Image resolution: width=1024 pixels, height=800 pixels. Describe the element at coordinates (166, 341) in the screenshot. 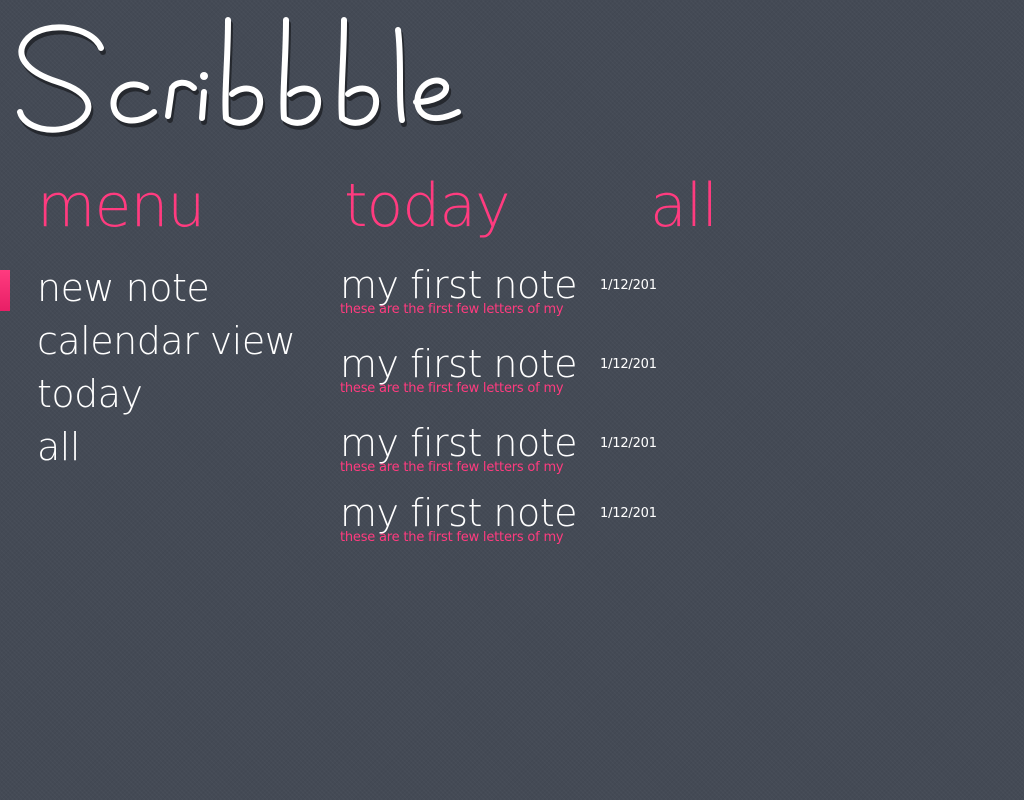

I see `menu-item-calendar-view: calendar view` at that location.